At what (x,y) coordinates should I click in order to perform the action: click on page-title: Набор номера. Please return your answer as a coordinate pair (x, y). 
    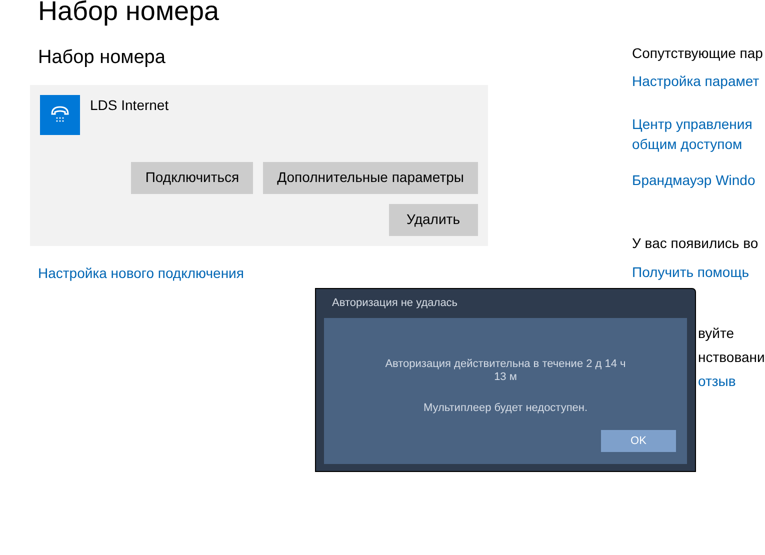
    Looking at the image, I should click on (129, 13).